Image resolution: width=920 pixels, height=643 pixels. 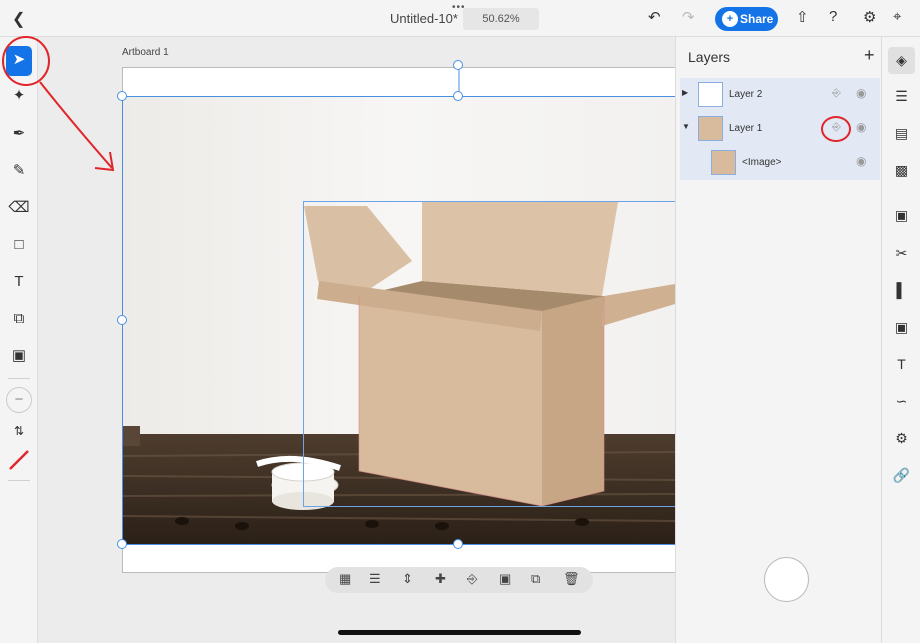 I want to click on home-indicator, so click(x=459, y=632).